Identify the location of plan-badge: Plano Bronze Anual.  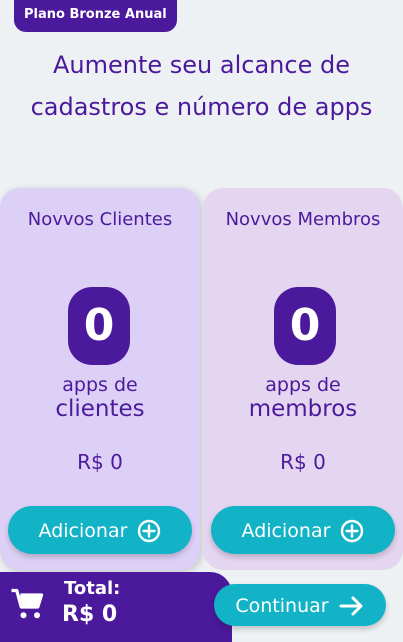
(95, 16).